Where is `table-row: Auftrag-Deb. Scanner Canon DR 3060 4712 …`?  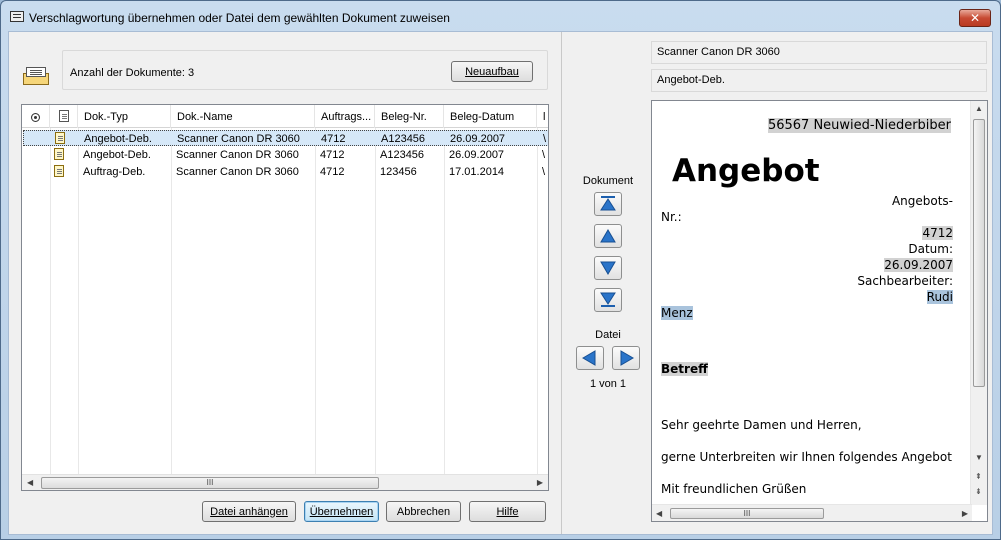 table-row: Auftrag-Deb. Scanner Canon DR 3060 4712 … is located at coordinates (285, 172).